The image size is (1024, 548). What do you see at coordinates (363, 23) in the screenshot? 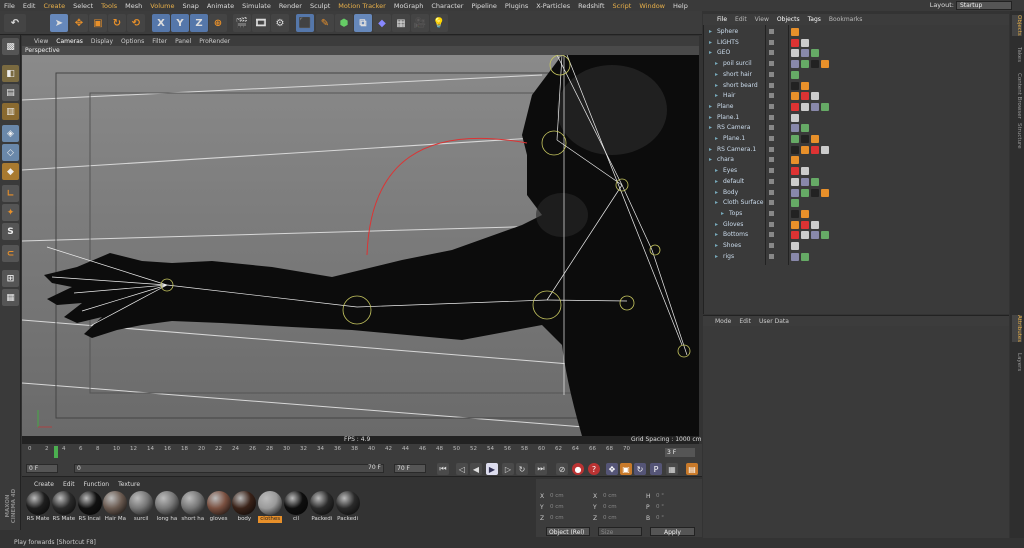
I see `array-icon: ⧉` at bounding box center [363, 23].